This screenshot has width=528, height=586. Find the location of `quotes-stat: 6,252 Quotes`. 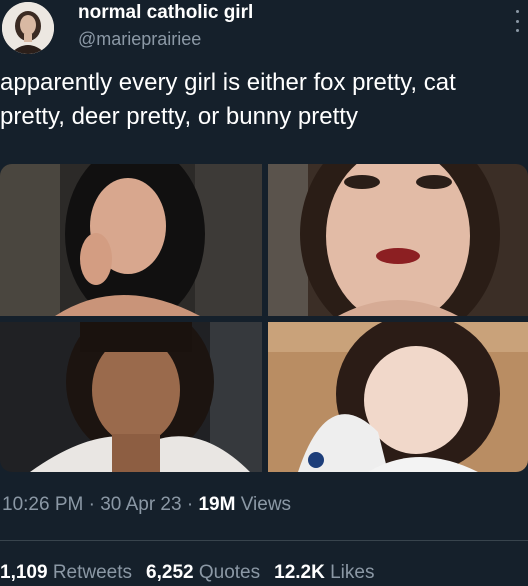

quotes-stat: 6,252 Quotes is located at coordinates (203, 572).